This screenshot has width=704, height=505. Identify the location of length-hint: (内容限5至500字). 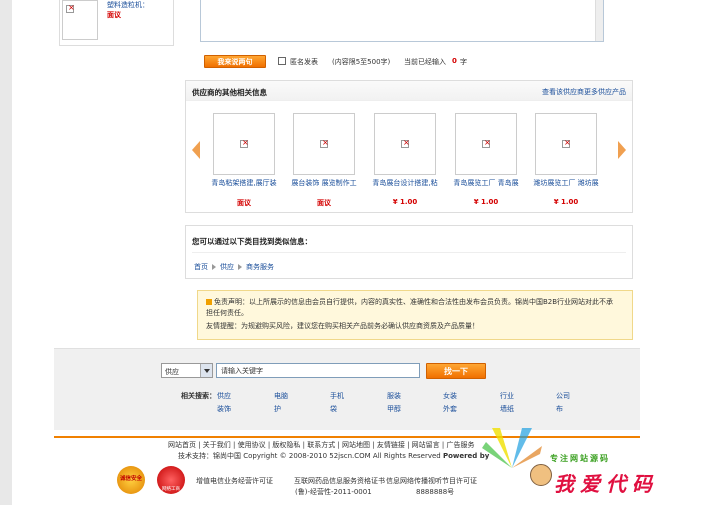
(361, 62).